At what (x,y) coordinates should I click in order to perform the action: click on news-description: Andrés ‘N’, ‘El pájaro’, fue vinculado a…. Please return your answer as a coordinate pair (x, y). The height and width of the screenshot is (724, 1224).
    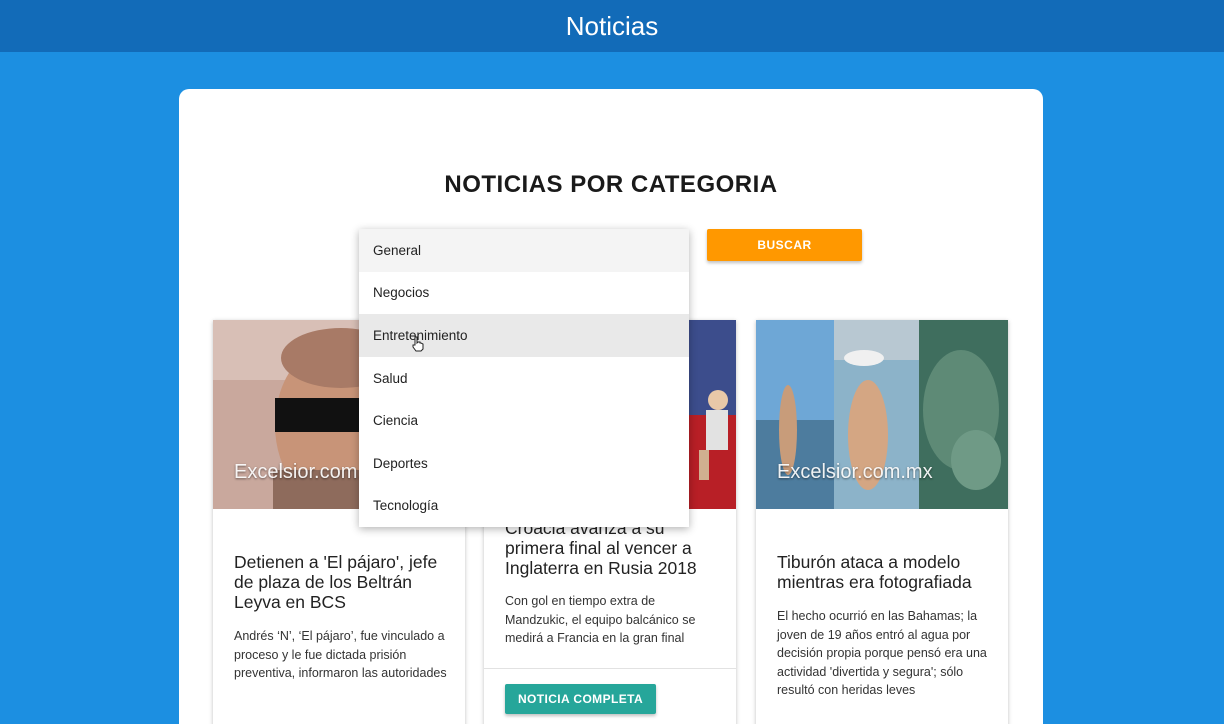
    Looking at the image, I should click on (340, 654).